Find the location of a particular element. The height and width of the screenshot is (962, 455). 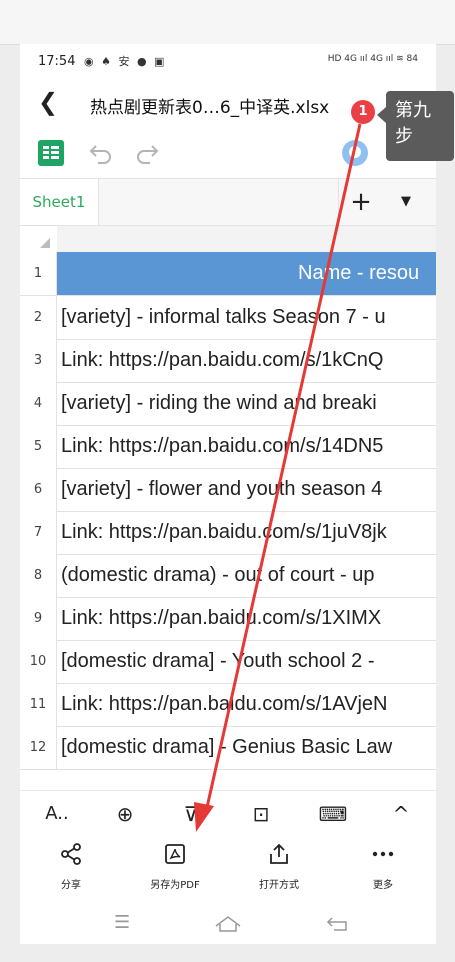

callout-line-1: 第九 is located at coordinates (413, 110).